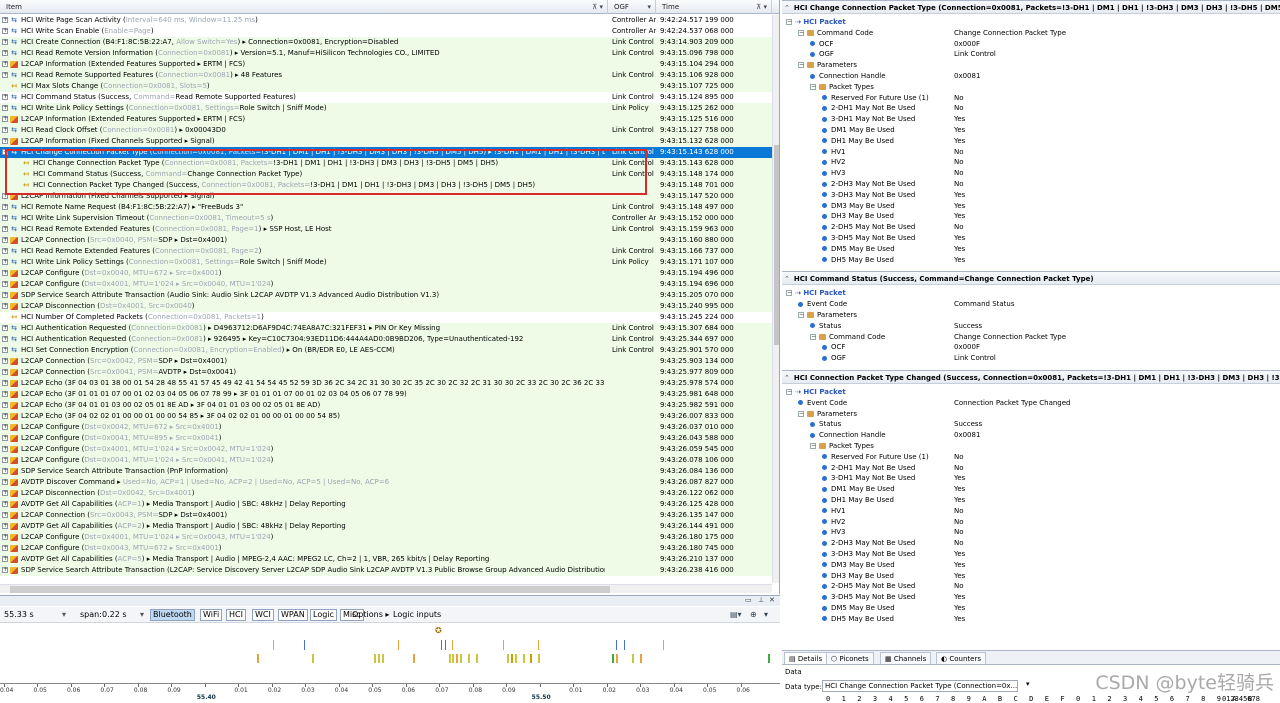 Image resolution: width=1280 pixels, height=703 pixels. What do you see at coordinates (1031, 565) in the screenshot?
I see `details-row: DM3 May Be Used Yes` at bounding box center [1031, 565].